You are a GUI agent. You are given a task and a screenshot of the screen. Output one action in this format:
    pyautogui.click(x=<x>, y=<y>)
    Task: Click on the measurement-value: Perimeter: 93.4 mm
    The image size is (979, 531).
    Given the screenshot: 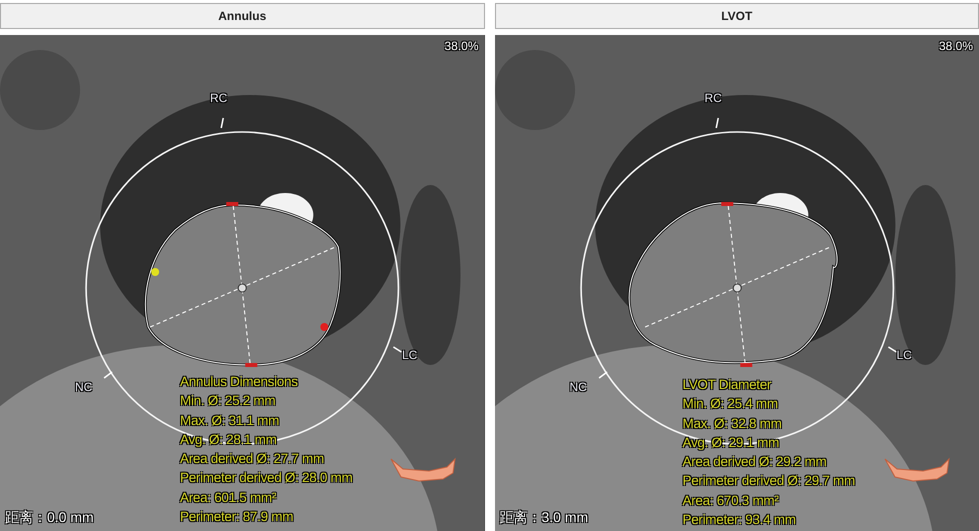 What is the action you would take?
    pyautogui.click(x=739, y=520)
    